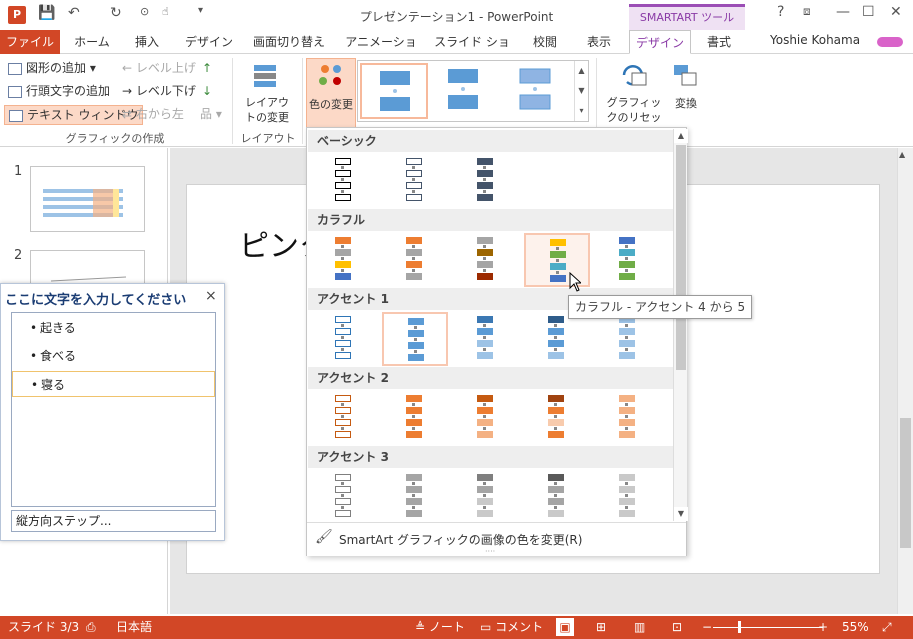 The image size is (913, 639). Describe the element at coordinates (200, 10) in the screenshot. I see `customize-qat-icon: ▾` at that location.